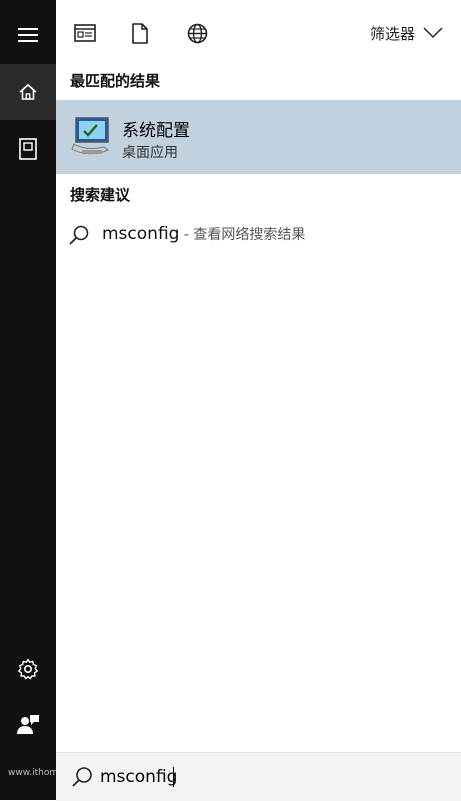 This screenshot has height=801, width=461. I want to click on filter-toolbar: 筛选器, so click(258, 32).